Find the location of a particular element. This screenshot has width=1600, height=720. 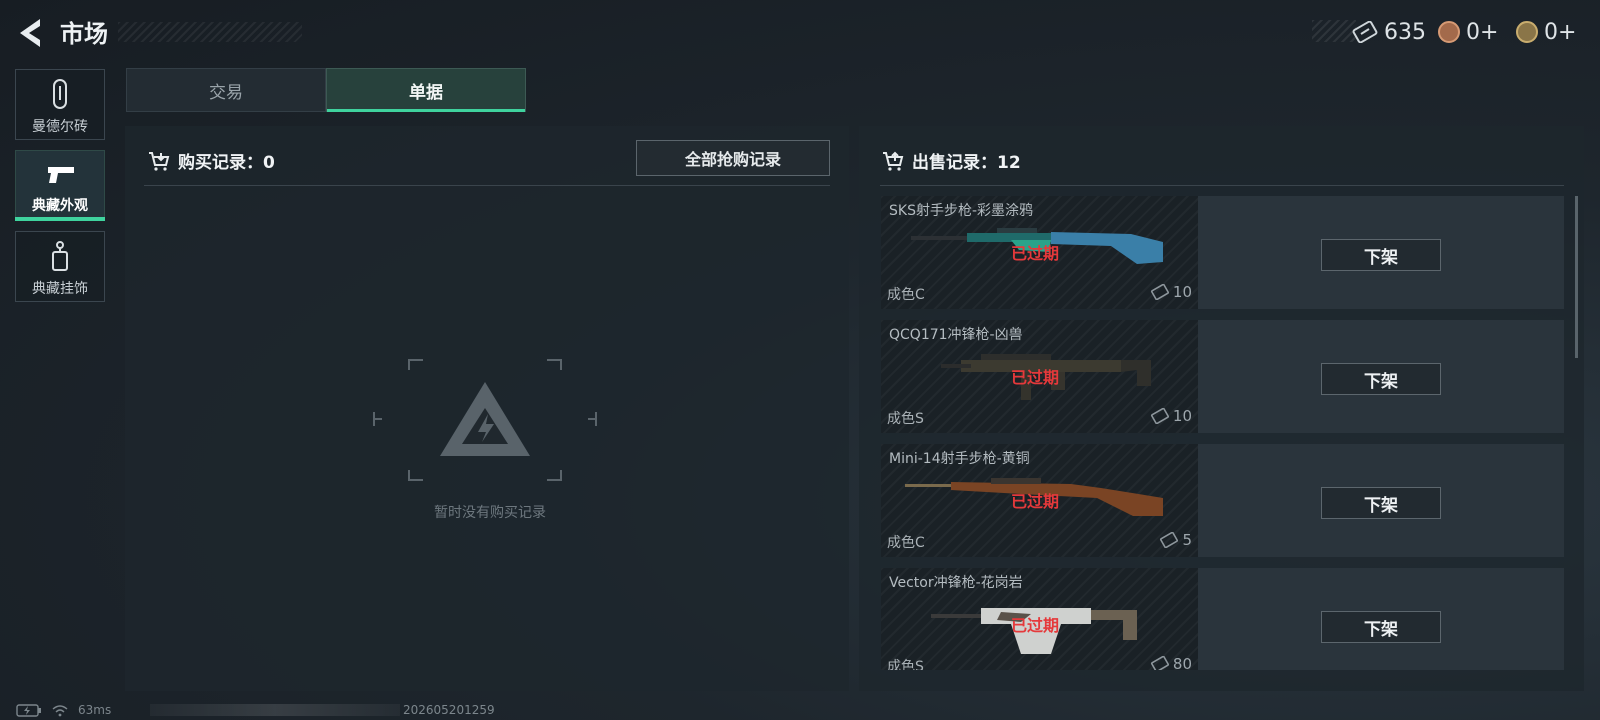

sidebar-item-mandel-brick: 曼德尔砖 is located at coordinates (60, 104).